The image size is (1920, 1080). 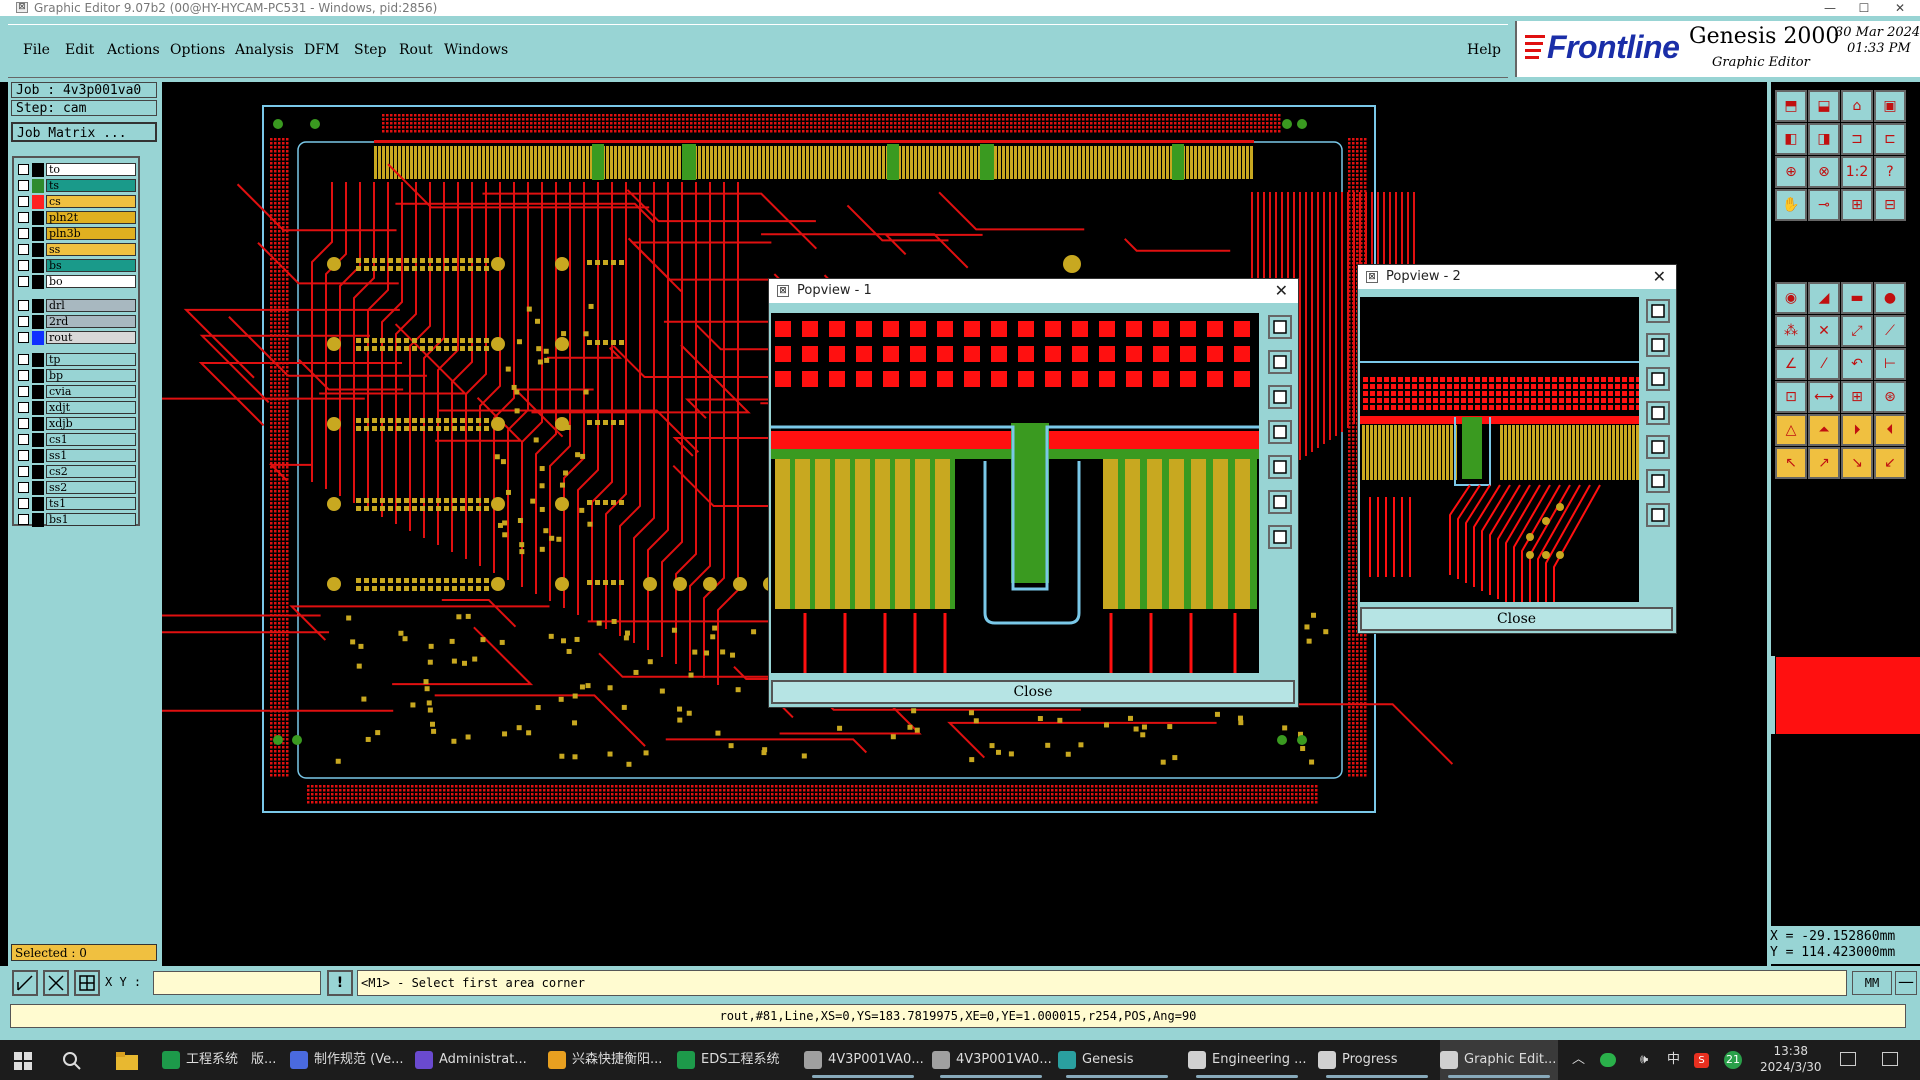 What do you see at coordinates (1824, 430) in the screenshot?
I see `tool-button-34: ⏶` at bounding box center [1824, 430].